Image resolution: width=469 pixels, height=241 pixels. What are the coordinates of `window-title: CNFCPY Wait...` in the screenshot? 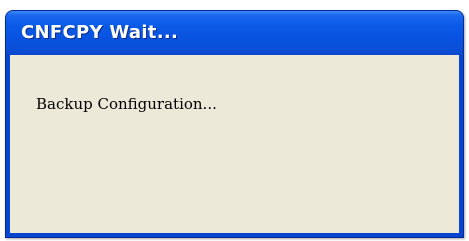 It's located at (100, 32).